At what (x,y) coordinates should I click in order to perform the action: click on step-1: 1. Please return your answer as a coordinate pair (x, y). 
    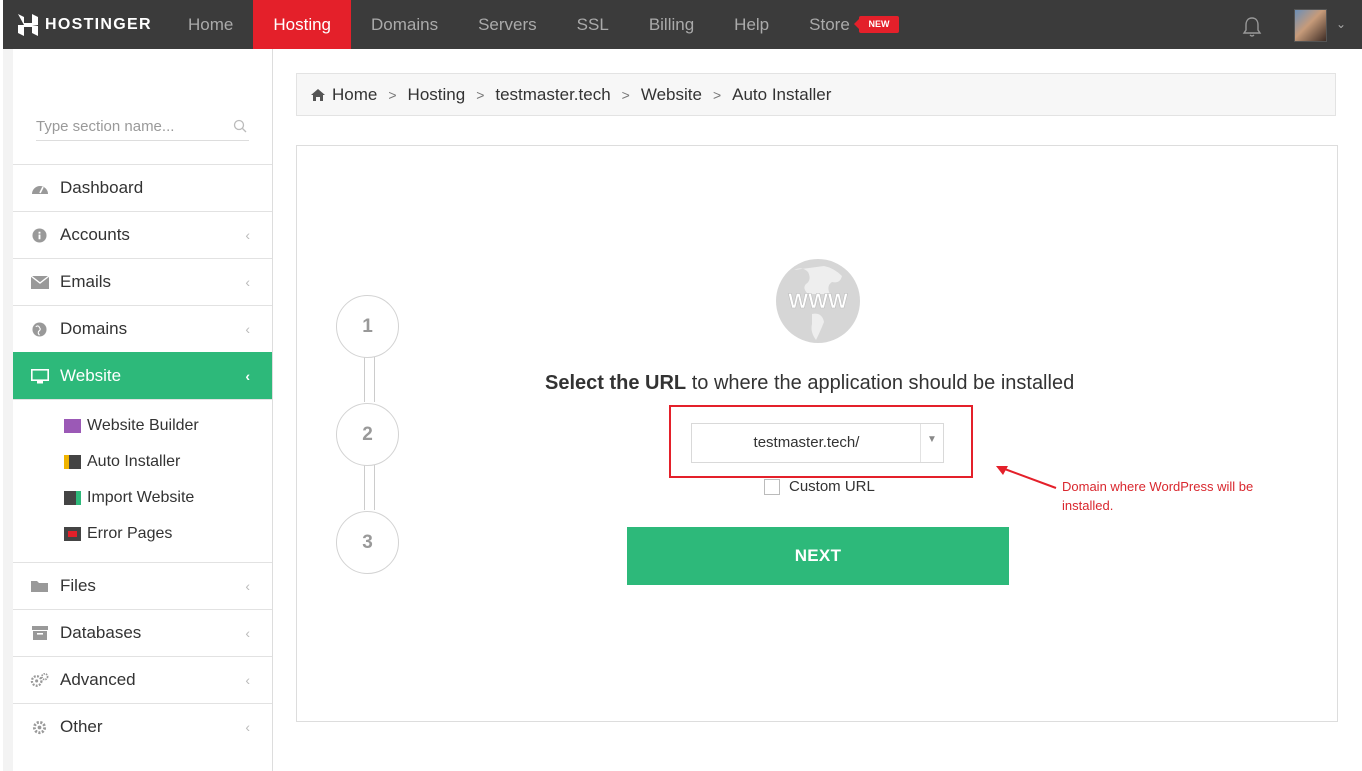
    Looking at the image, I should click on (367, 326).